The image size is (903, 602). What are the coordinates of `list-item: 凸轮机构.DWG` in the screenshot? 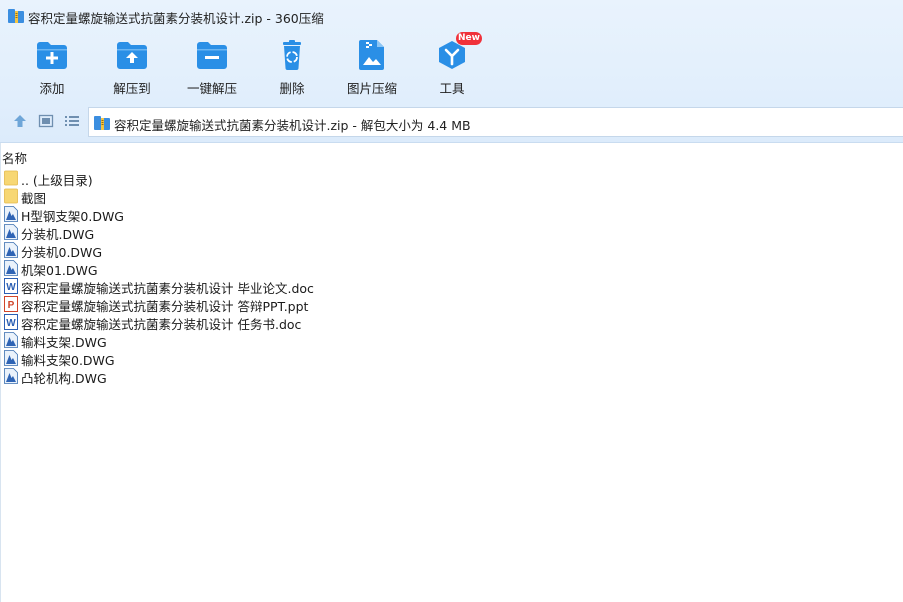 It's located at (451, 376).